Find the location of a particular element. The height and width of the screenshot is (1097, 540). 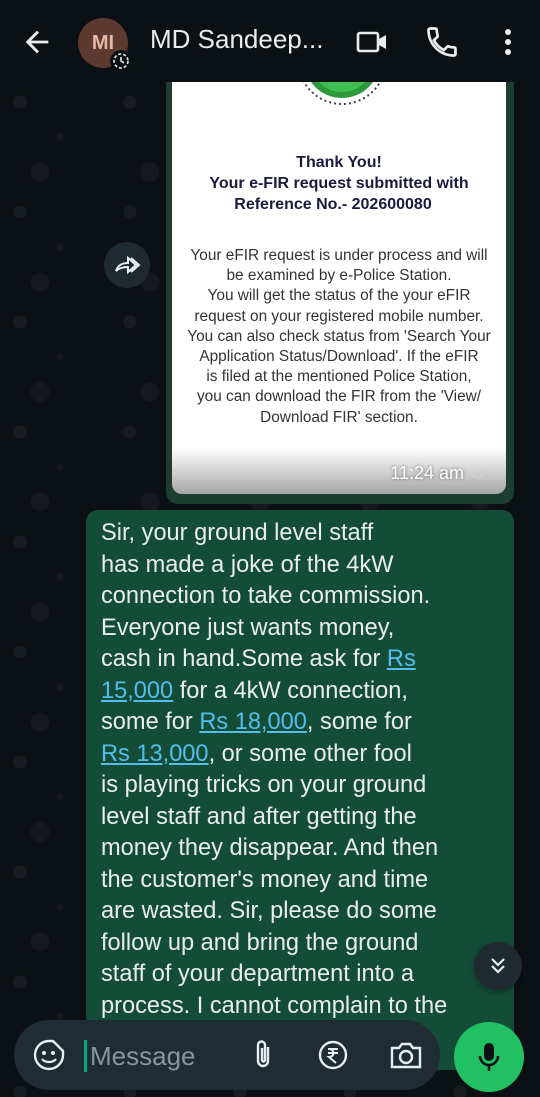

message-line: the customer's money and time is located at coordinates (265, 879).